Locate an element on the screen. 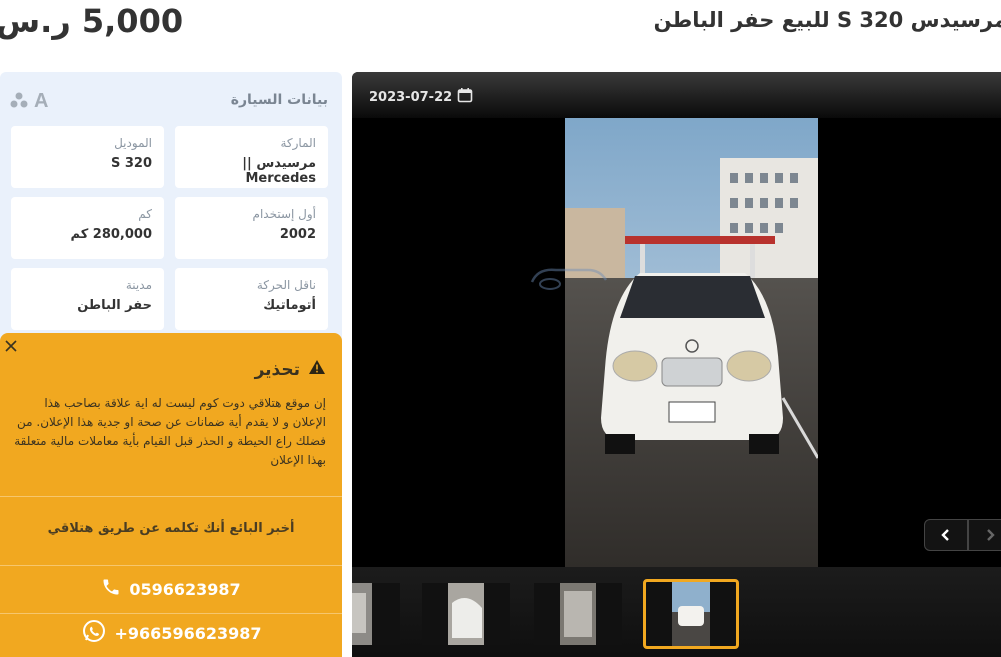 Image resolution: width=1001 pixels, height=657 pixels. post-date: 2023-07-22 is located at coordinates (421, 97).